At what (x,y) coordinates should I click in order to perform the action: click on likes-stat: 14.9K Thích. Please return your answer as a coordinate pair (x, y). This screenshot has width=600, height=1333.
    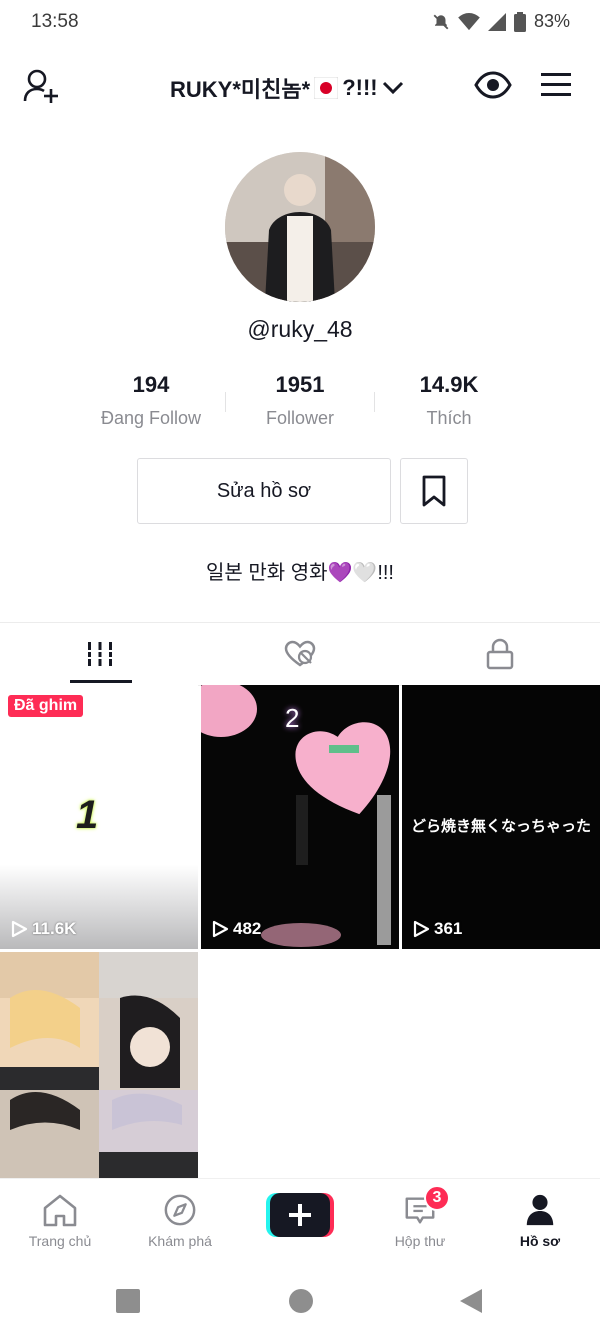
    Looking at the image, I should click on (449, 400).